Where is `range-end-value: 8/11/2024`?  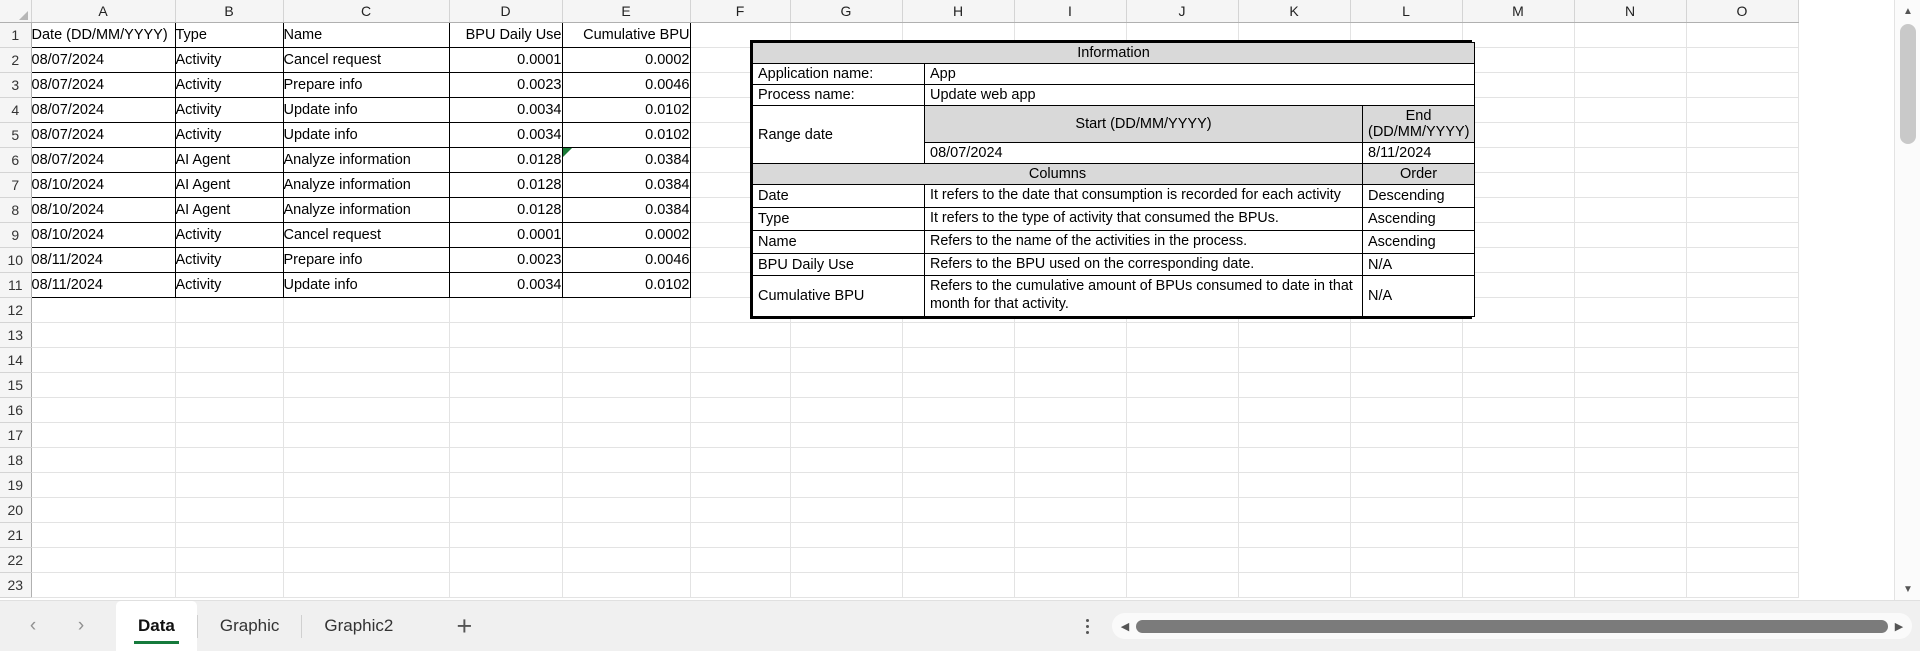
range-end-value: 8/11/2024 is located at coordinates (1418, 153).